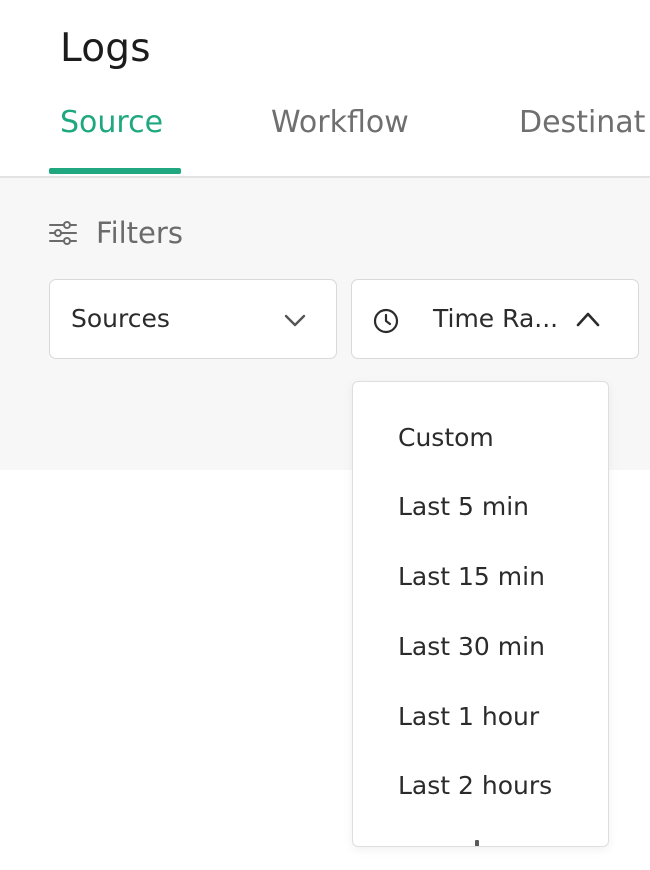  I want to click on time-range-option-last-15-min: Last 15 min, so click(471, 576).